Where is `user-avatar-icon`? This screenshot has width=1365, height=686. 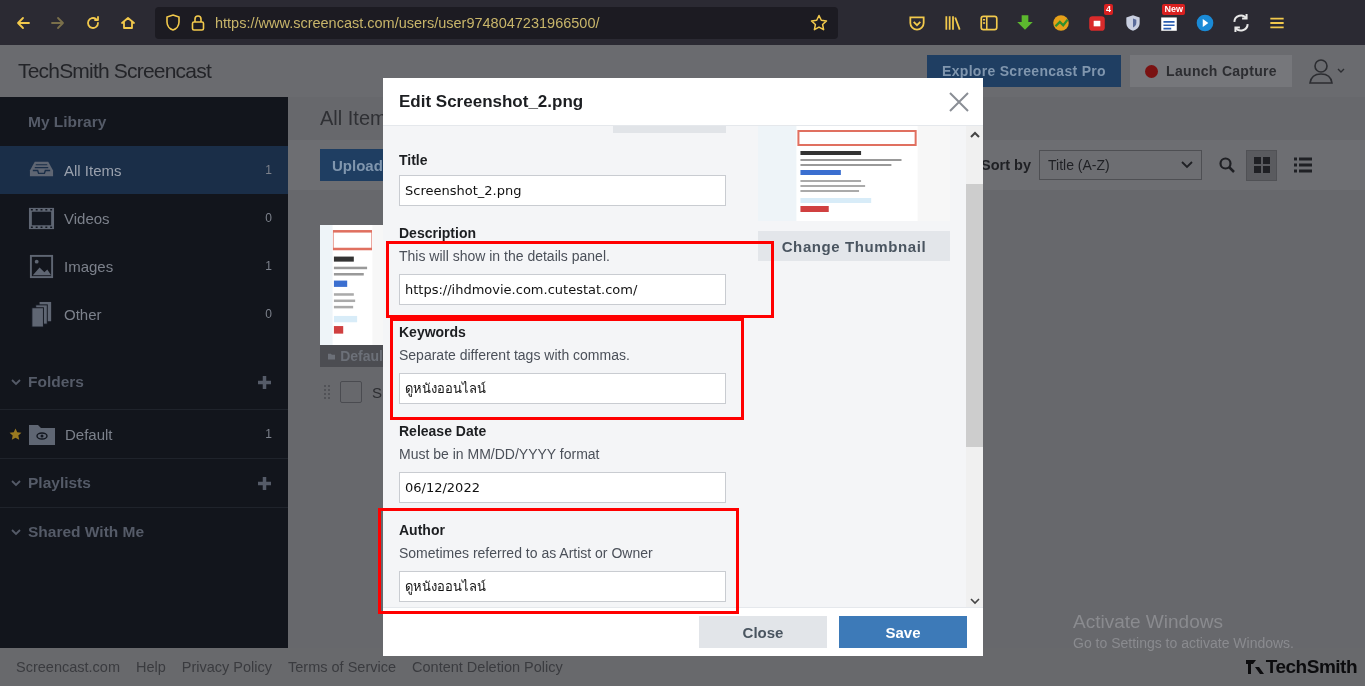 user-avatar-icon is located at coordinates (1328, 71).